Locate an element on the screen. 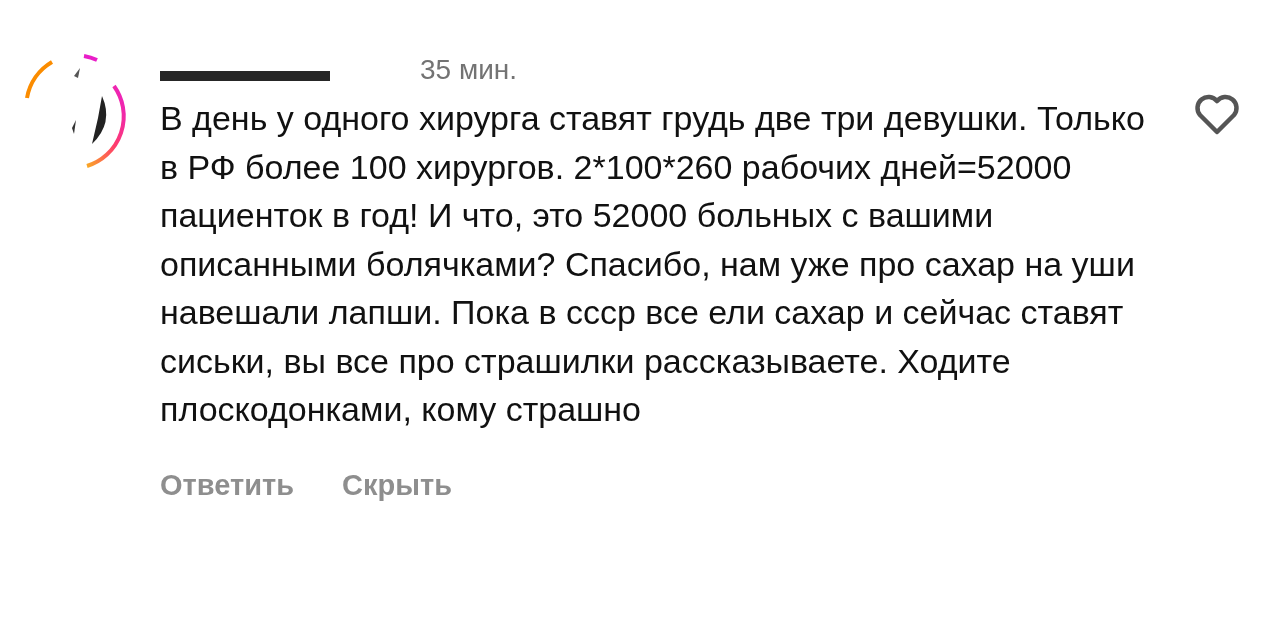 This screenshot has height=622, width=1280. comment-time: 35 мин. is located at coordinates (469, 70).